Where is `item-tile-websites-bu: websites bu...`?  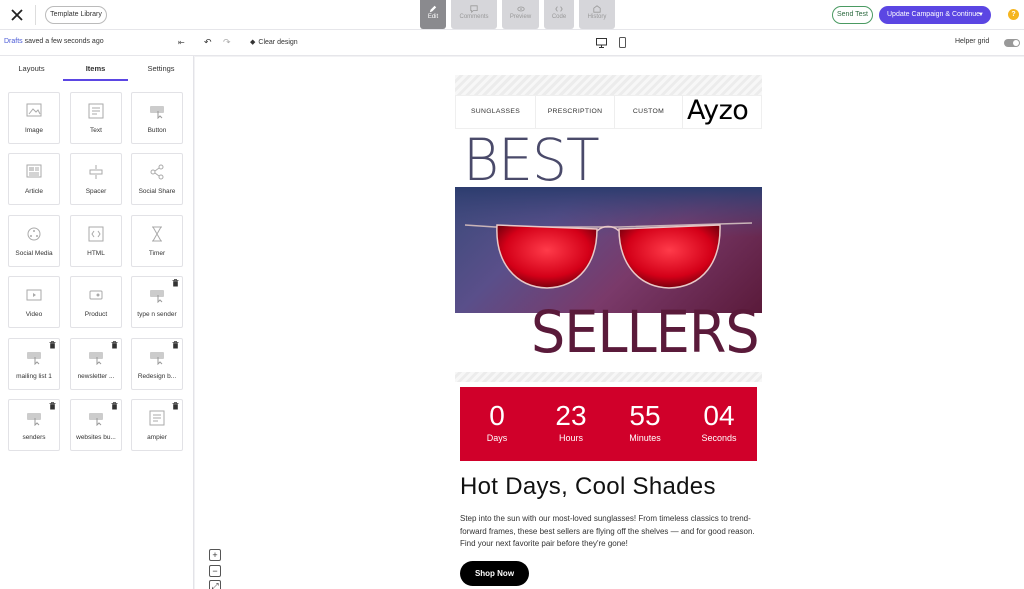
item-tile-websites-bu: websites bu... is located at coordinates (96, 425).